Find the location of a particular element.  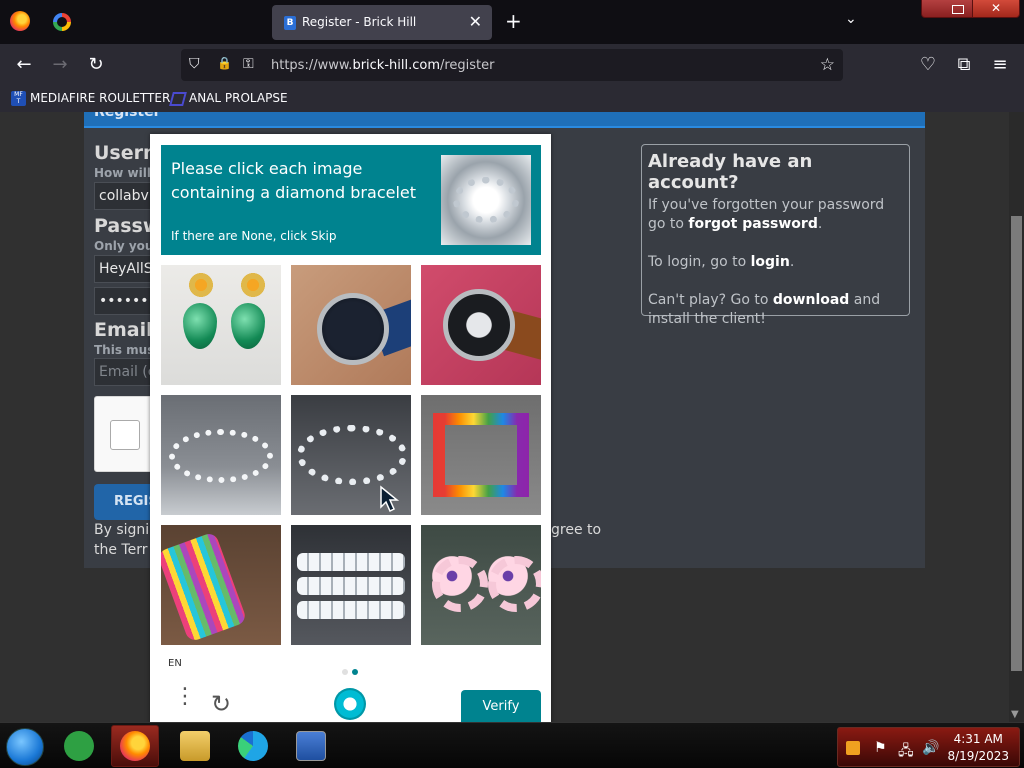

username-label: Usern is located at coordinates (125, 153).